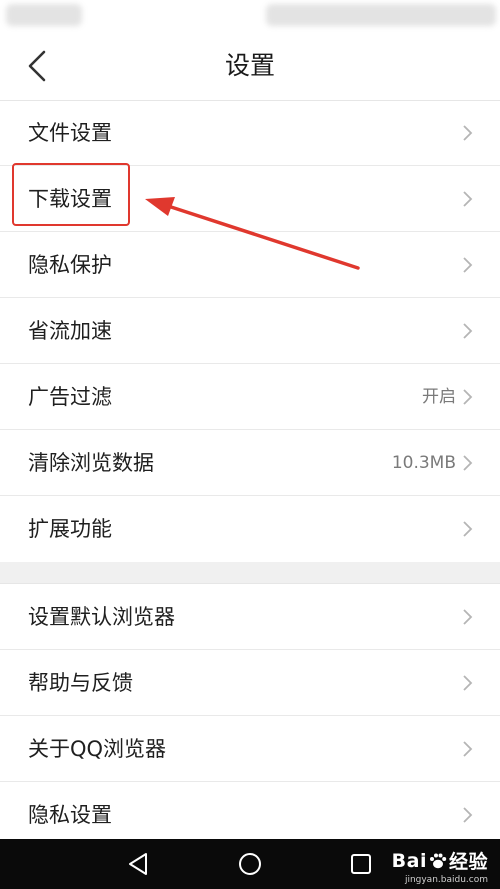 The height and width of the screenshot is (889, 500). I want to click on row-privacy-protection: 隐私保护, so click(250, 265).